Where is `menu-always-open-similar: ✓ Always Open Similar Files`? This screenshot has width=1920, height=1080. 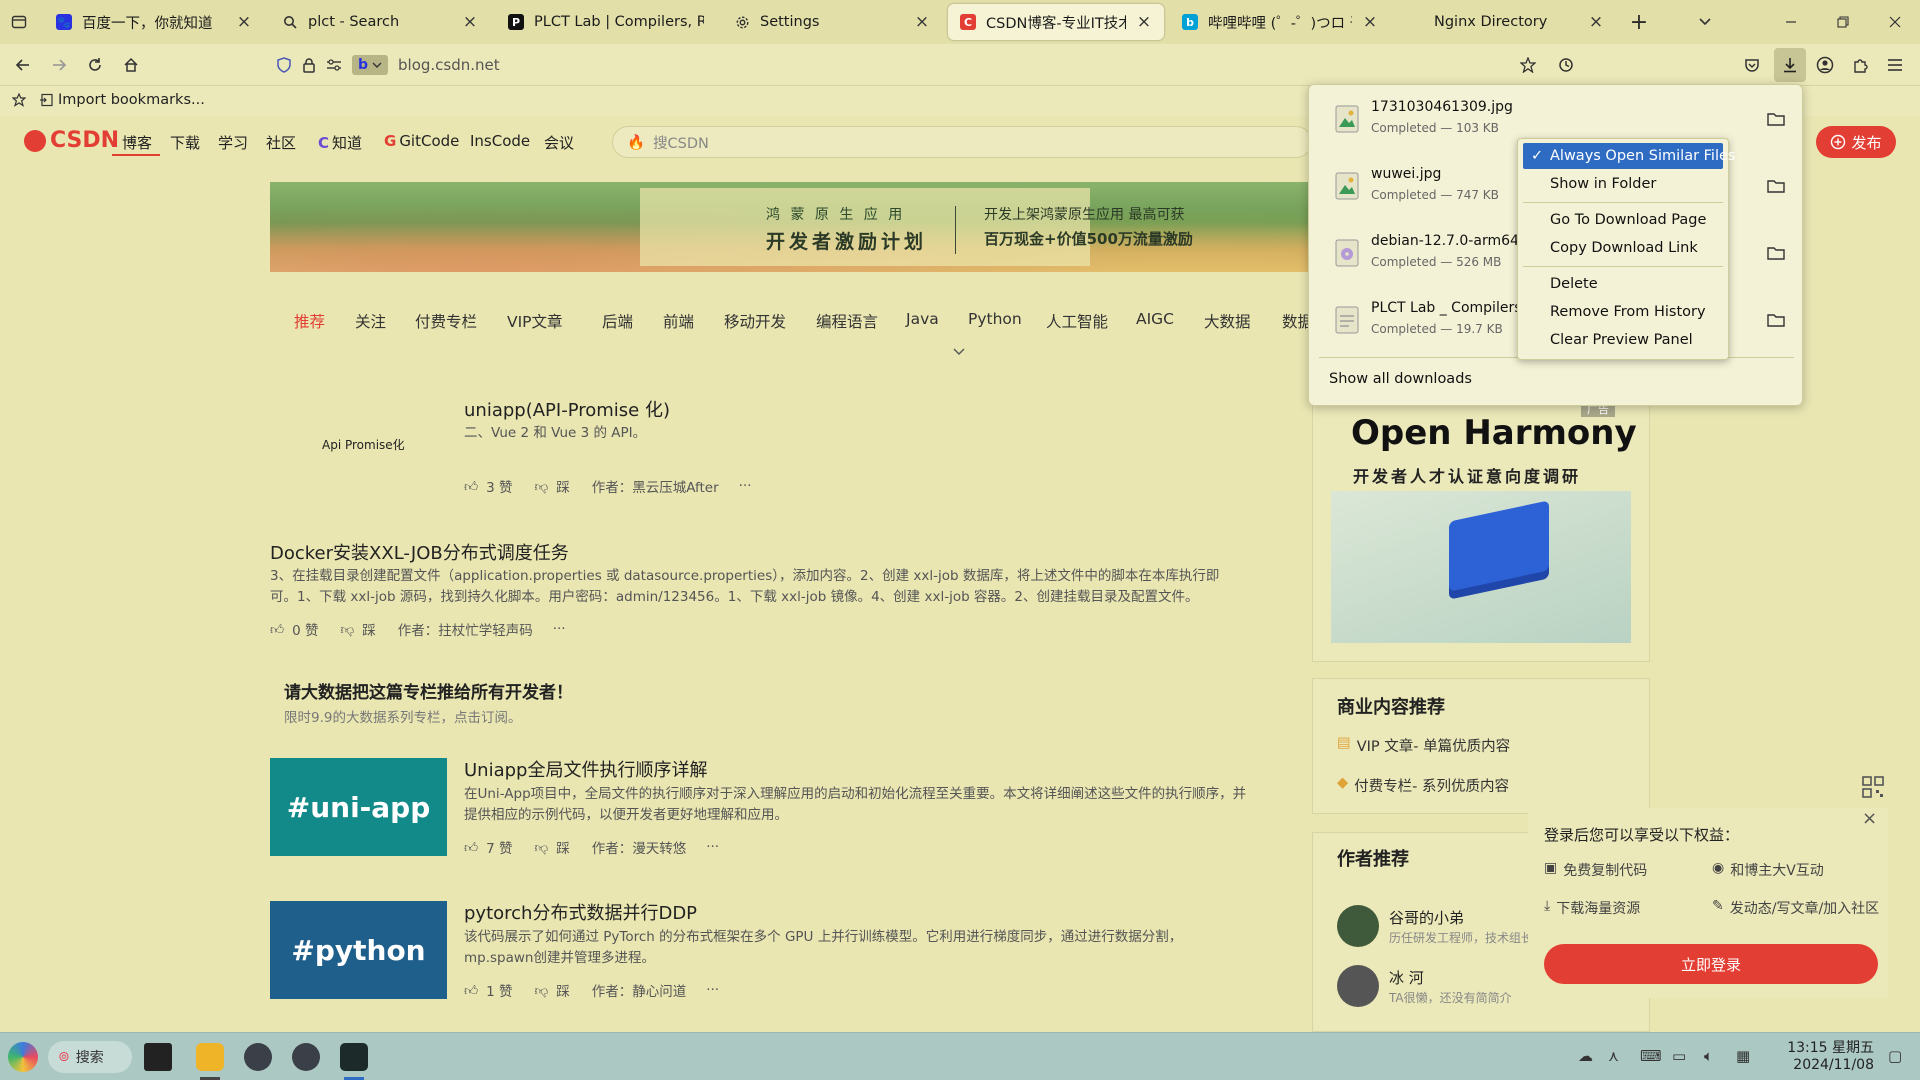 menu-always-open-similar: ✓ Always Open Similar Files is located at coordinates (1629, 156).